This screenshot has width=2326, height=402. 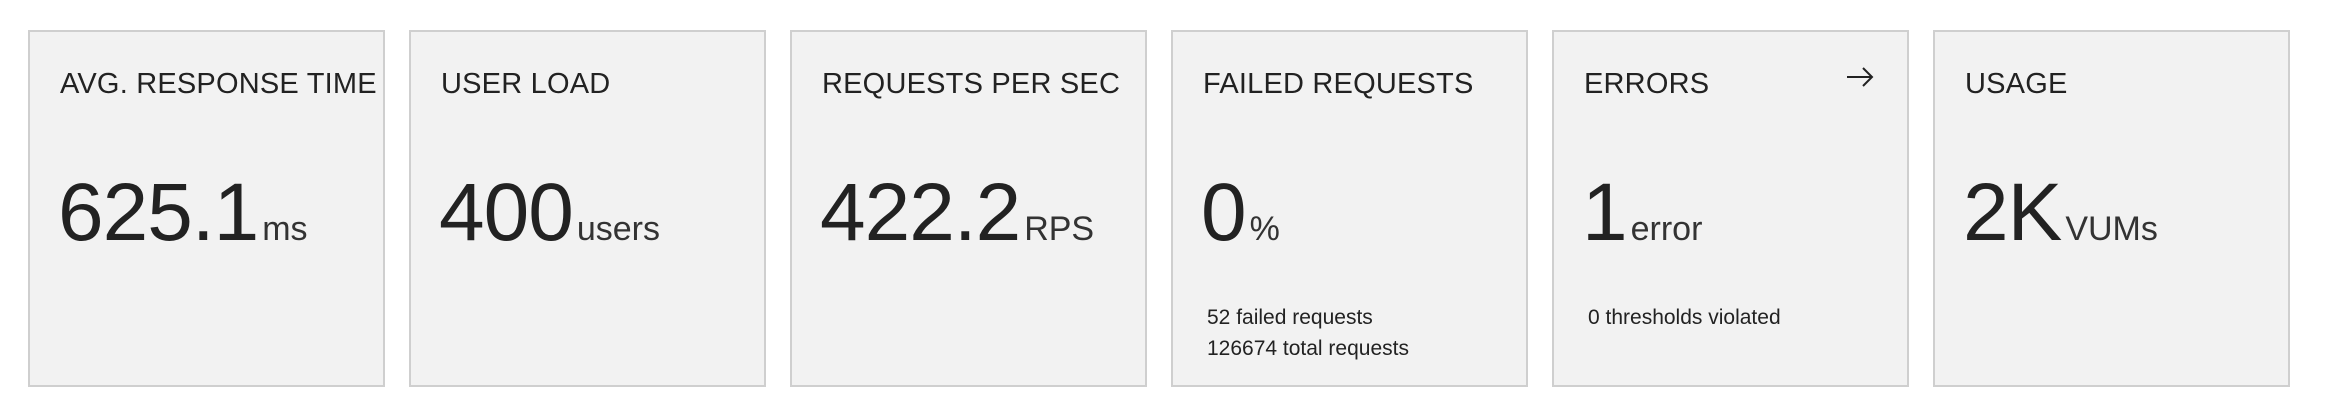 I want to click on total-requests-count: 126674 total requests, so click(x=1308, y=348).